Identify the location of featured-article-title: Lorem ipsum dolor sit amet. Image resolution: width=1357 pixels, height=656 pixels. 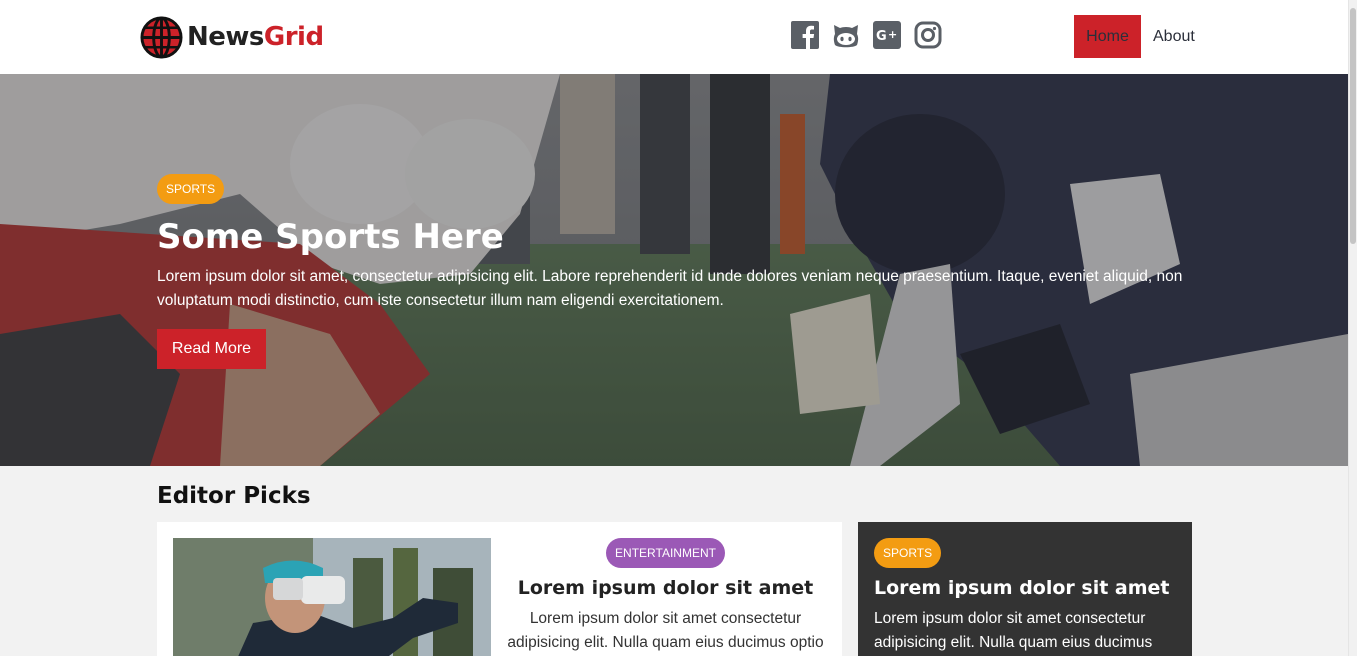
(665, 588).